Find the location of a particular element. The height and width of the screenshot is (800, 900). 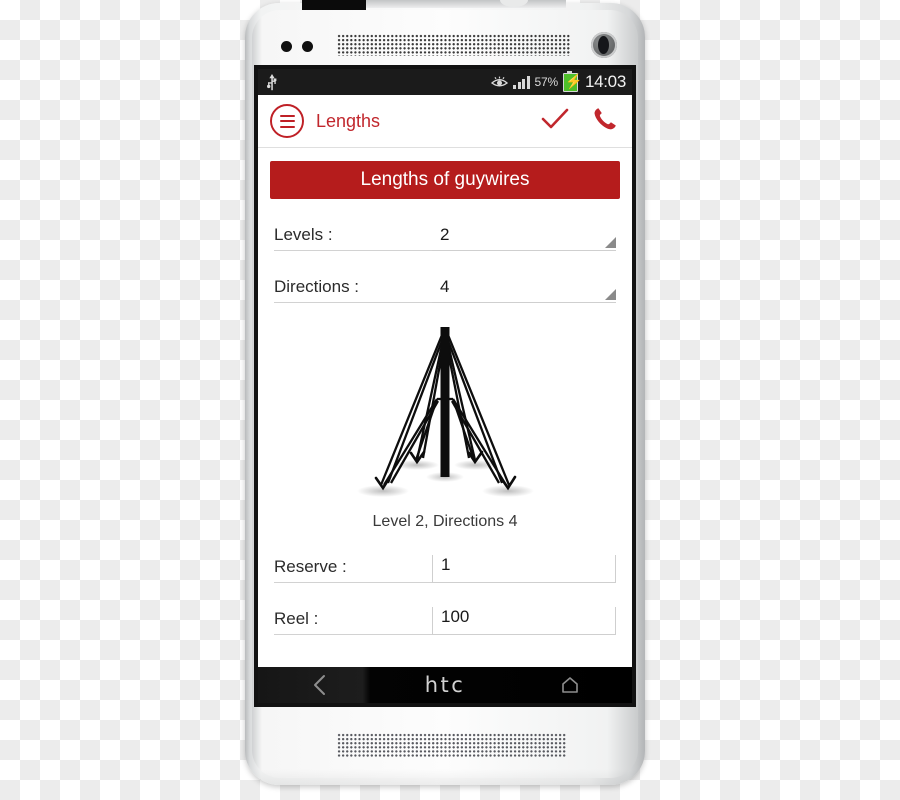

reel-label: Reel : is located at coordinates (353, 622).